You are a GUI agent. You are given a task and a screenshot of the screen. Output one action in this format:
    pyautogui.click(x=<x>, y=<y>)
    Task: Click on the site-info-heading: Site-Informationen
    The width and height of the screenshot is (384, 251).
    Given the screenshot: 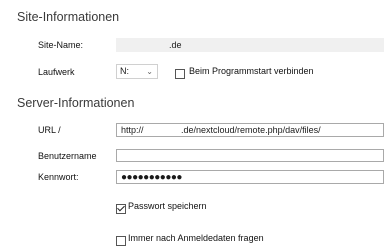 What is the action you would take?
    pyautogui.click(x=68, y=17)
    